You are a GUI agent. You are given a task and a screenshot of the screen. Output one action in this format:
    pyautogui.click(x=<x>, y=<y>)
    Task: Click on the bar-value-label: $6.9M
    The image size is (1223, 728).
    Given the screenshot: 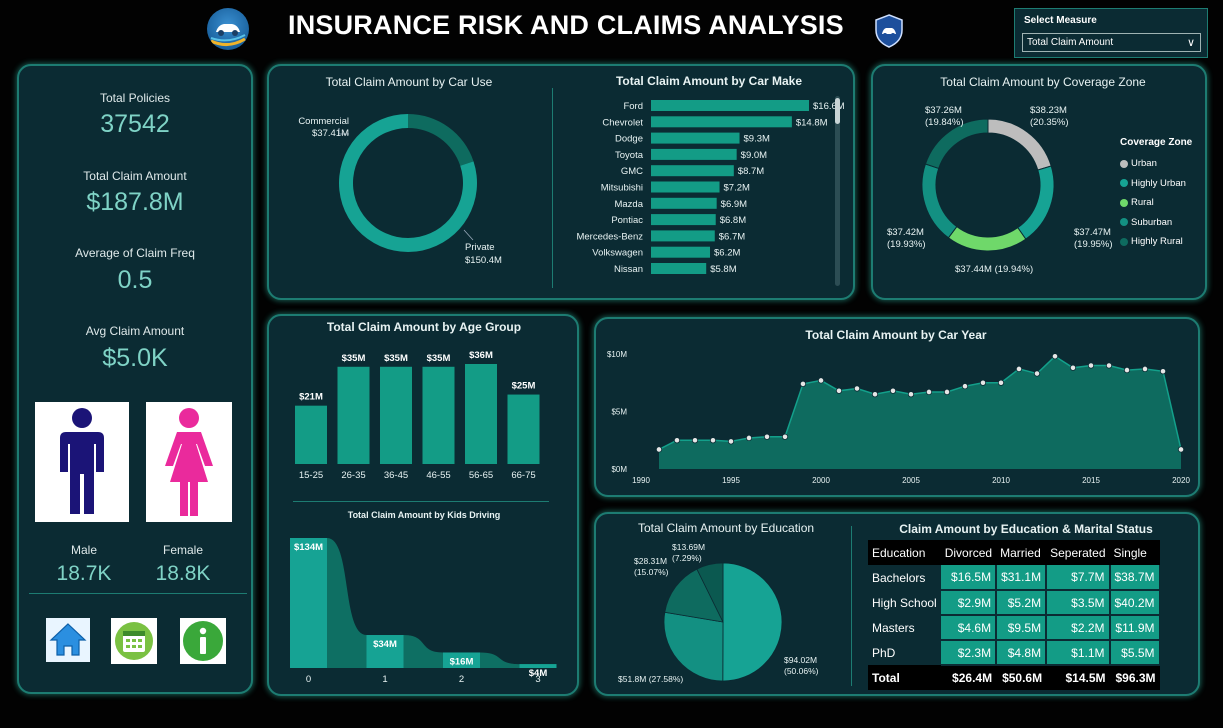 What is the action you would take?
    pyautogui.click(x=734, y=204)
    